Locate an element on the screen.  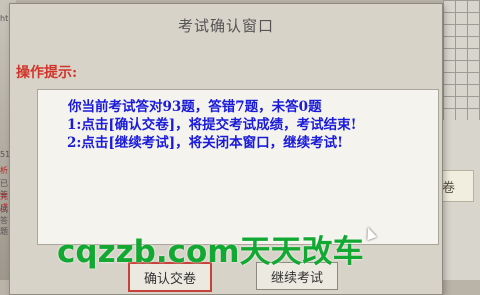
hint-title: 操作提示: is located at coordinates (47, 73).